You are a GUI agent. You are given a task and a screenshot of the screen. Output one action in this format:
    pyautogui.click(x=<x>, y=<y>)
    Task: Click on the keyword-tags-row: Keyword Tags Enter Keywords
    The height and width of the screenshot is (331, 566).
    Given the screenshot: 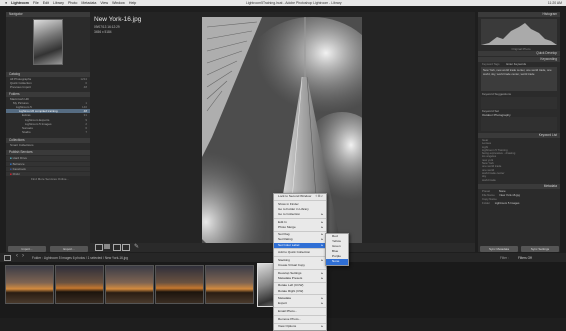 What is the action you would take?
    pyautogui.click(x=519, y=64)
    